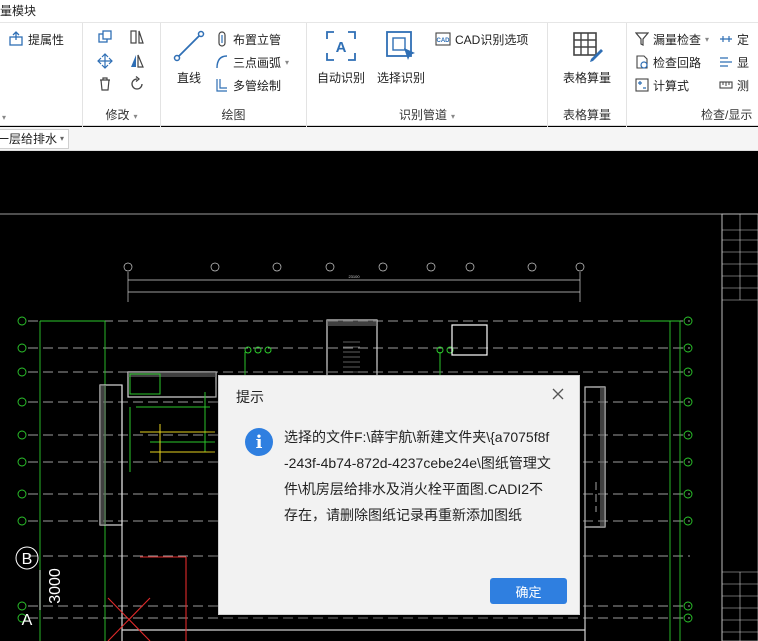 The image size is (758, 641). I want to click on display-icon, so click(726, 62).